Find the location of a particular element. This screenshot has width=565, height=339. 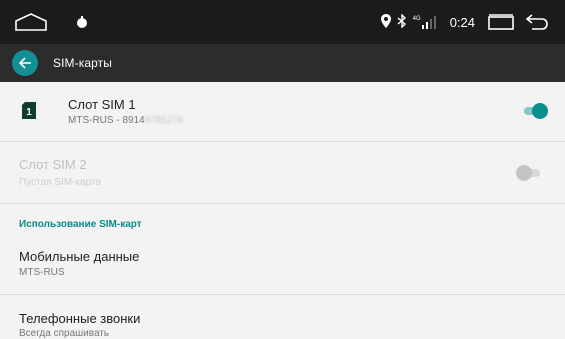

mobile-data-subtitle: MTS-RUS is located at coordinates (42, 272).